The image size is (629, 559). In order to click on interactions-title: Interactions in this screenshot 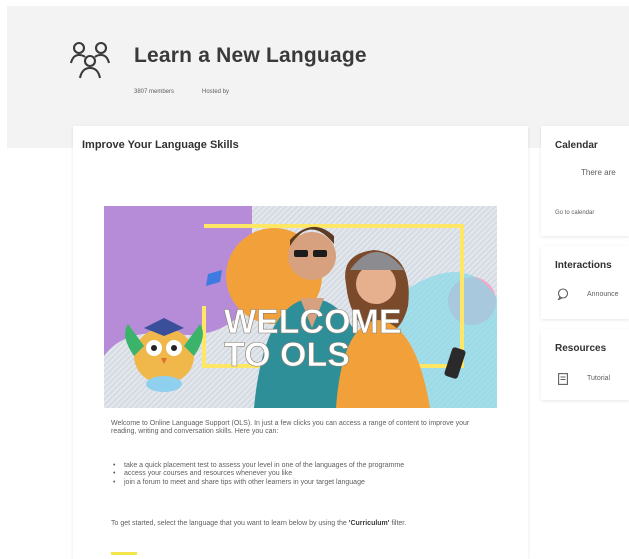, I will do `click(583, 265)`.